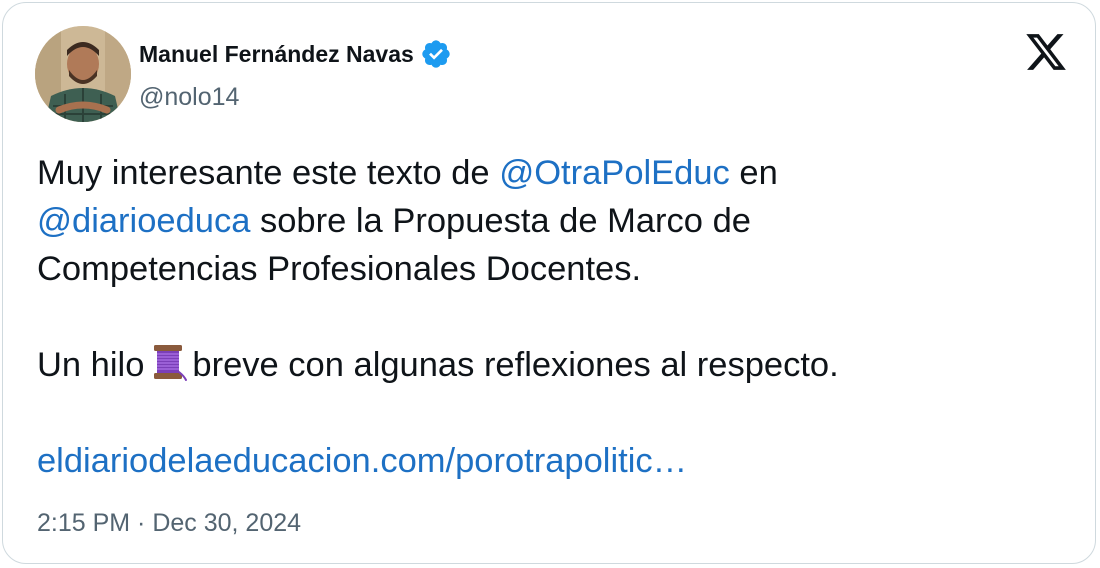 Image resolution: width=1100 pixels, height=568 pixels. What do you see at coordinates (753, 173) in the screenshot?
I see `tweet-text-segment: en` at bounding box center [753, 173].